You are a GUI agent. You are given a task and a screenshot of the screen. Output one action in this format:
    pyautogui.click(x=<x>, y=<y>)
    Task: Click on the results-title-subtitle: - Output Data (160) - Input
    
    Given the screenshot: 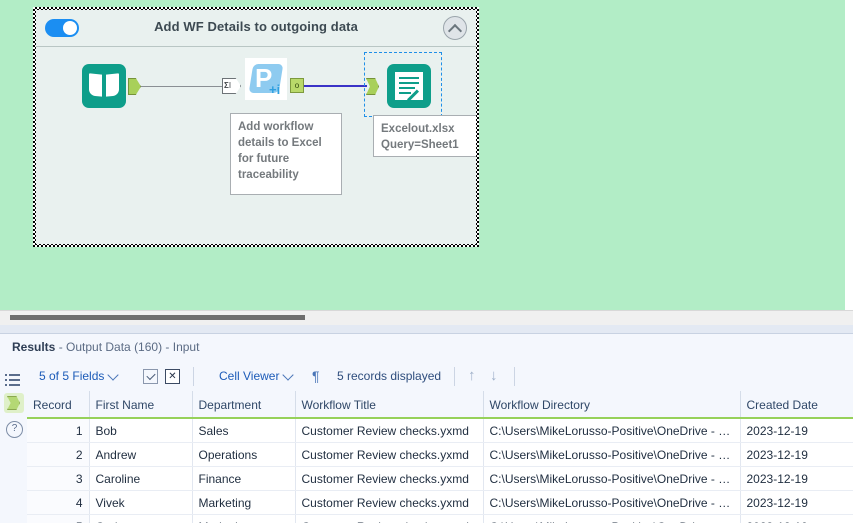 What is the action you would take?
    pyautogui.click(x=127, y=347)
    